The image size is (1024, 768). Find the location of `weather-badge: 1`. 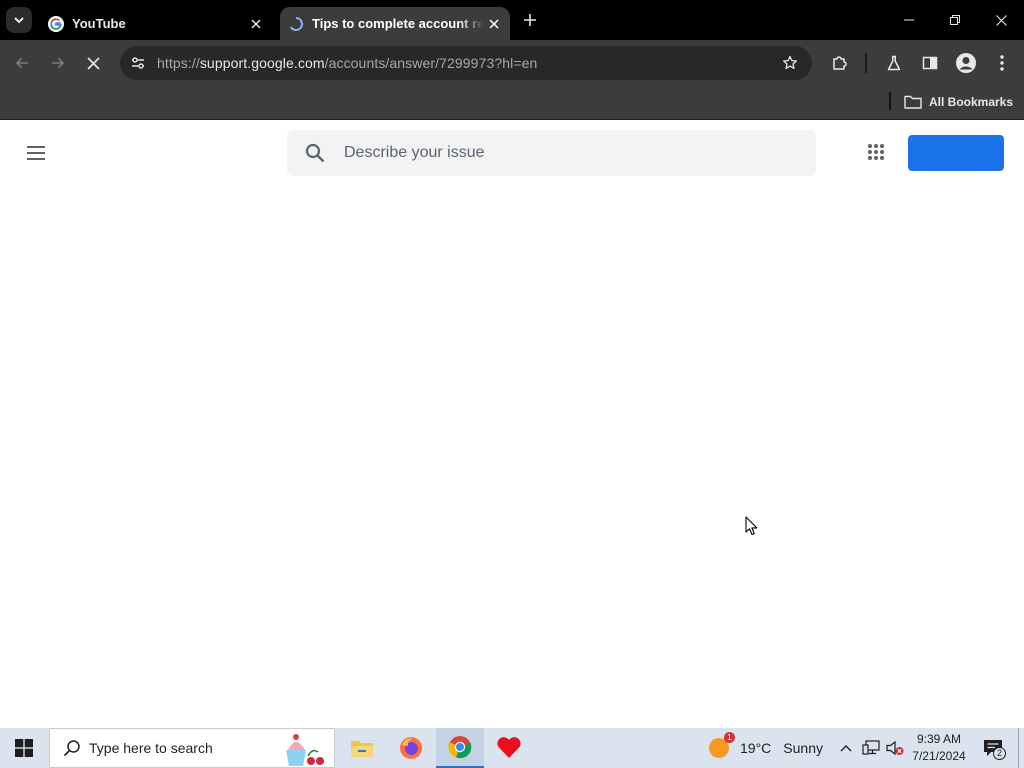

weather-badge: 1 is located at coordinates (729, 737).